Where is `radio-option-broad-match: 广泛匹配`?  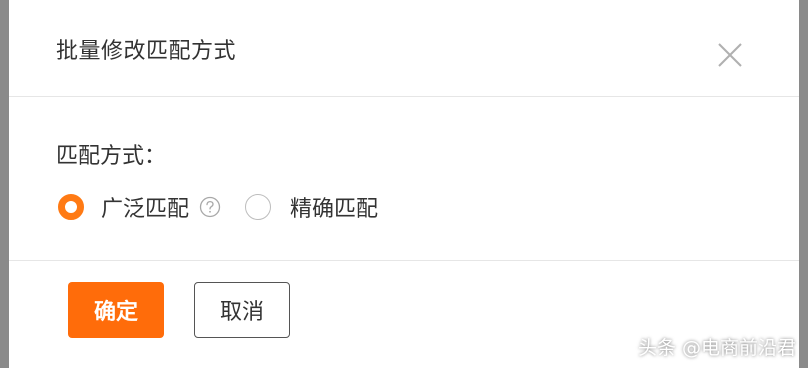
radio-option-broad-match: 广泛匹配 is located at coordinates (139, 207).